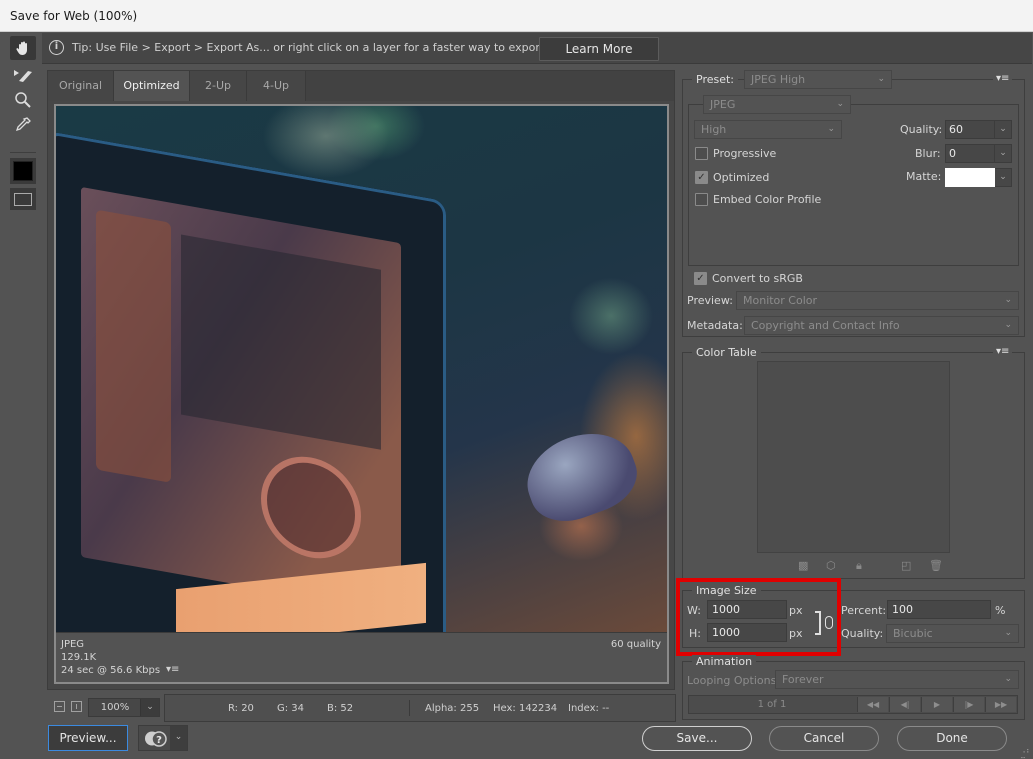 The width and height of the screenshot is (1033, 759). I want to click on eyedropper-tool-icon, so click(23, 126).